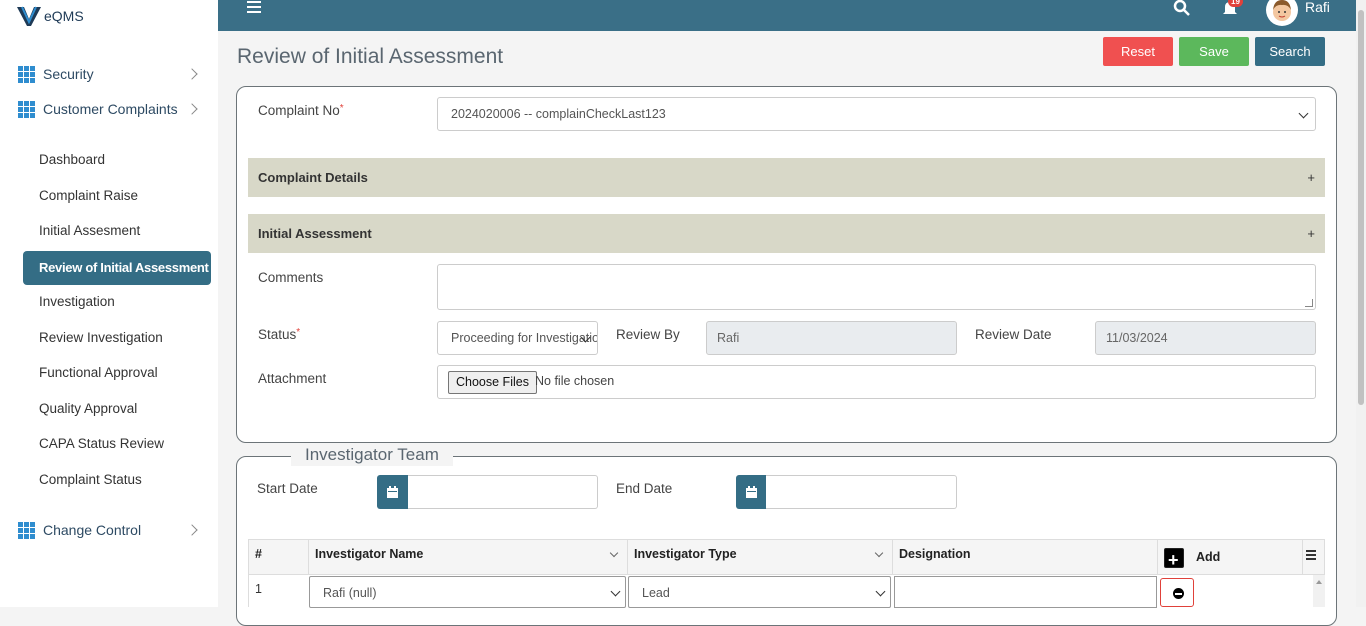 This screenshot has height=626, width=1366. I want to click on col-header-designation: Designation, so click(1025, 557).